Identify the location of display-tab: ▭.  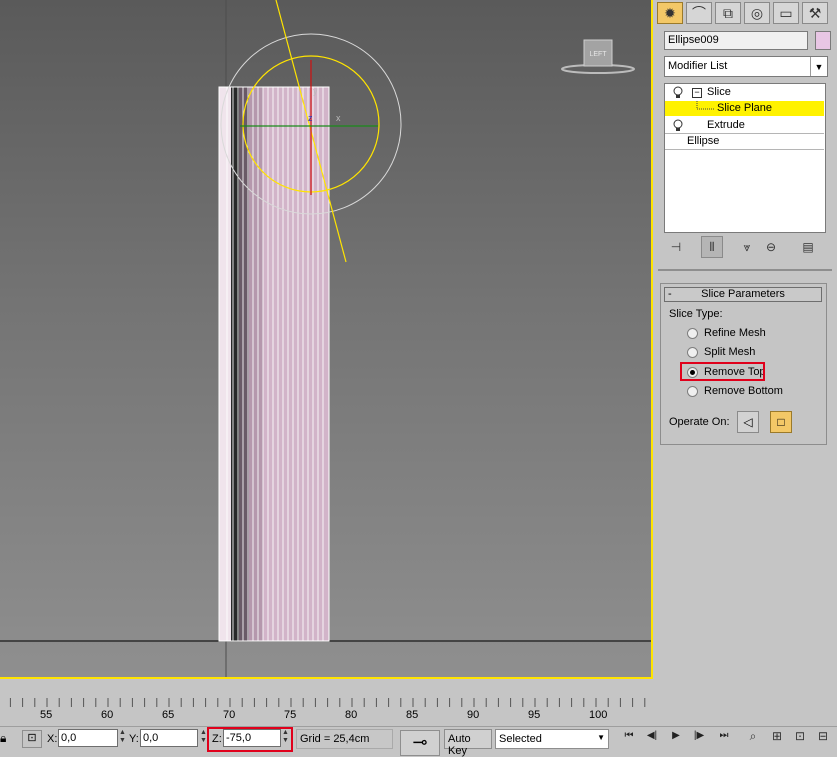
(786, 13).